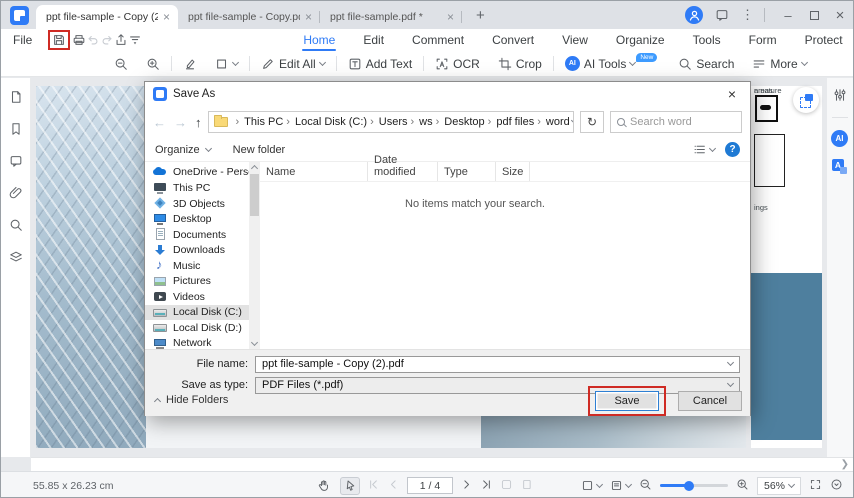  What do you see at coordinates (592, 122) in the screenshot?
I see `refresh-button: ↻` at bounding box center [592, 122].